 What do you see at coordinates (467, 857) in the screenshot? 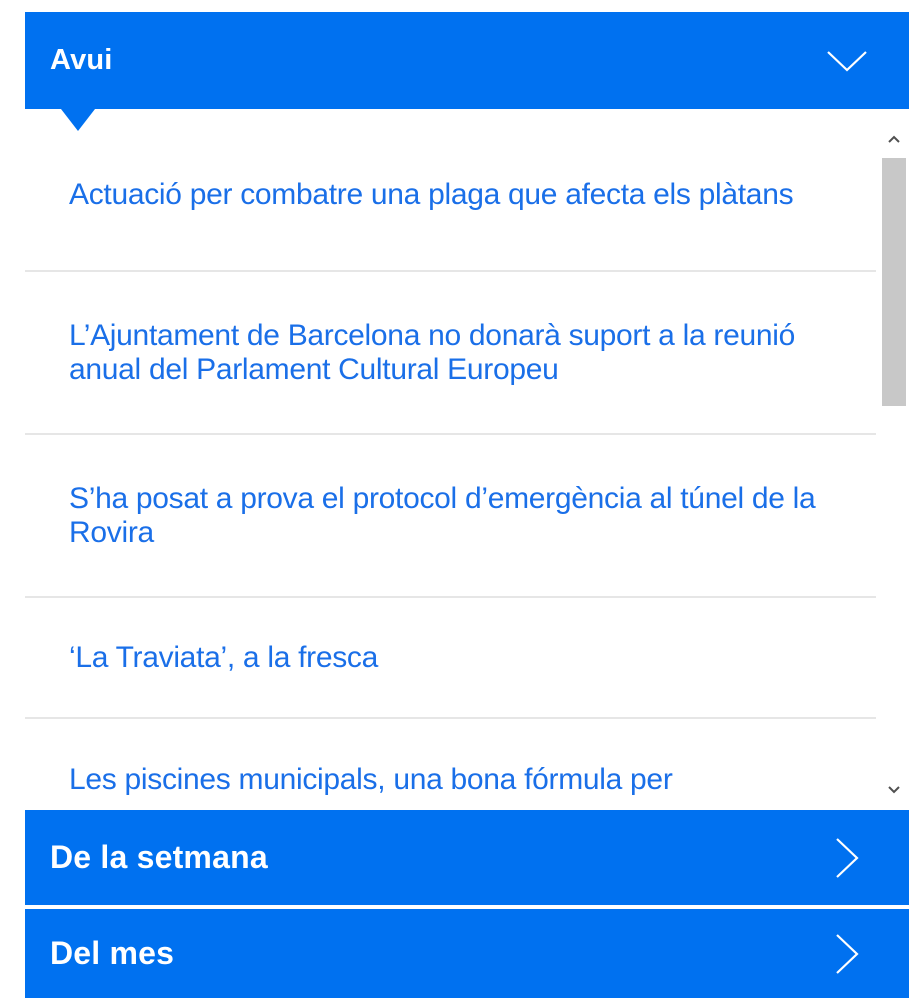
I see `section-header-week: De la setmana` at bounding box center [467, 857].